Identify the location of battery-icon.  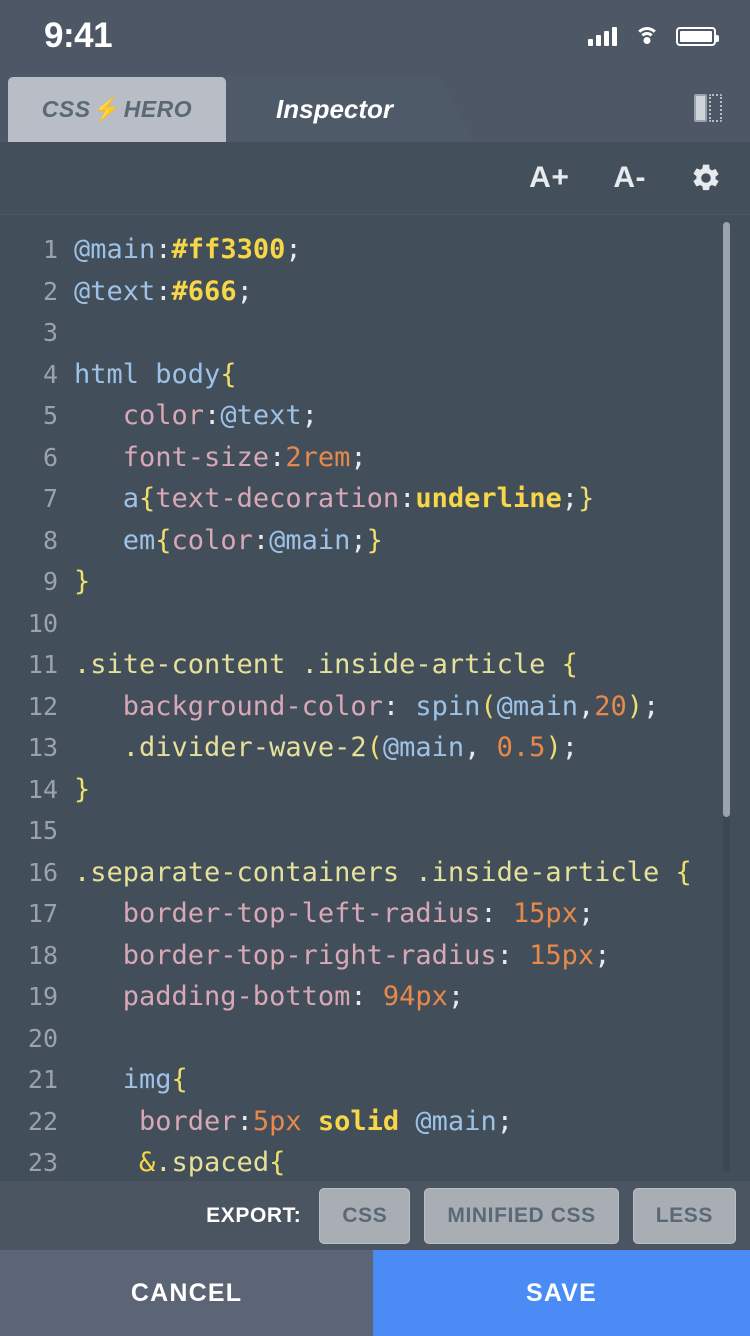
(697, 36).